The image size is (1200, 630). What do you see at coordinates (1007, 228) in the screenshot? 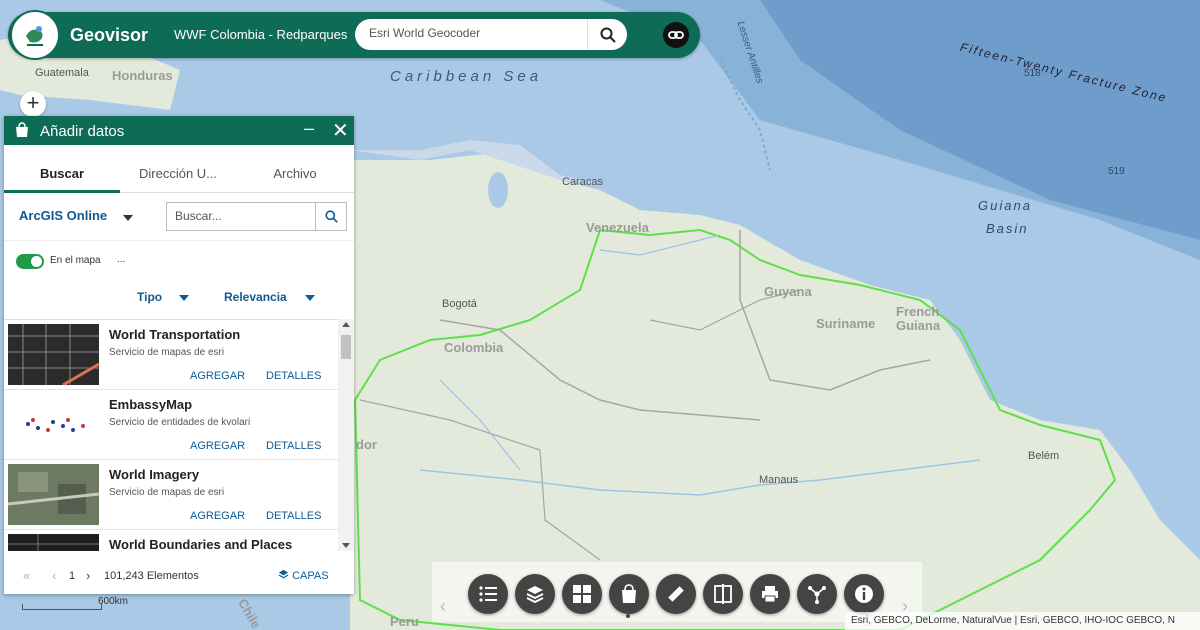
I see `guiana-basin-label-2: Basin` at bounding box center [1007, 228].